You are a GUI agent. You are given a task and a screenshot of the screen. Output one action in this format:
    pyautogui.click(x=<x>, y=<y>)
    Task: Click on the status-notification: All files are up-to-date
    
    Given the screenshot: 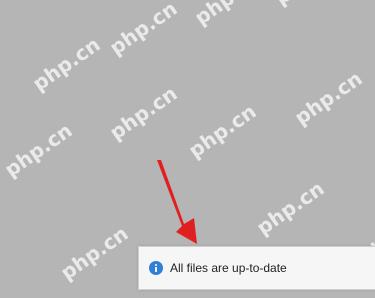 What is the action you would take?
    pyautogui.click(x=256, y=268)
    